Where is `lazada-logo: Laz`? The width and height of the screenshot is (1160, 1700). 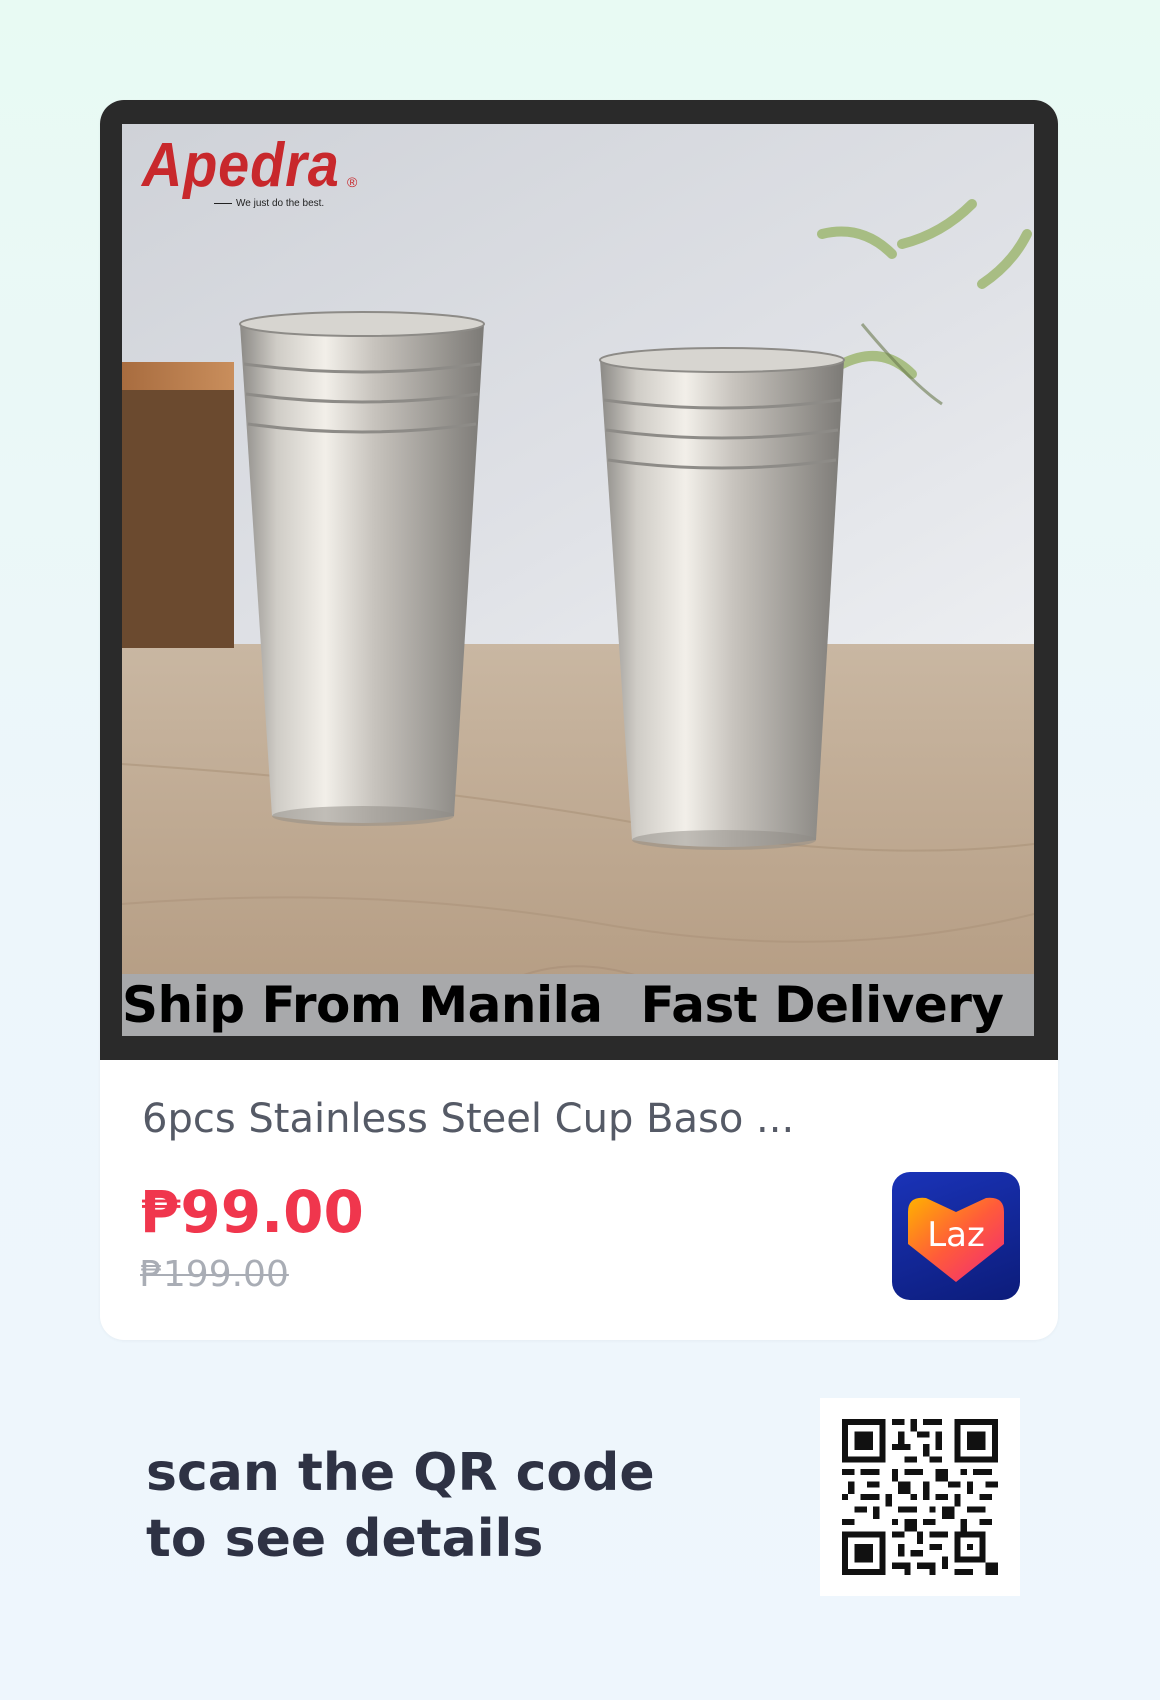 lazada-logo: Laz is located at coordinates (956, 1236).